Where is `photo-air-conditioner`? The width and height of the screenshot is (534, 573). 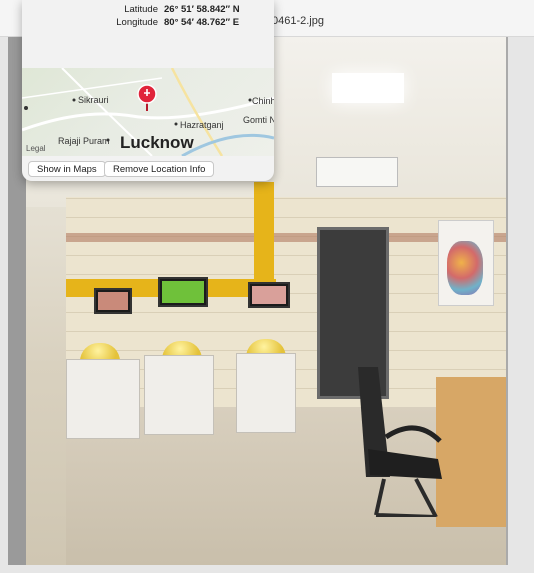
photo-air-conditioner is located at coordinates (357, 172).